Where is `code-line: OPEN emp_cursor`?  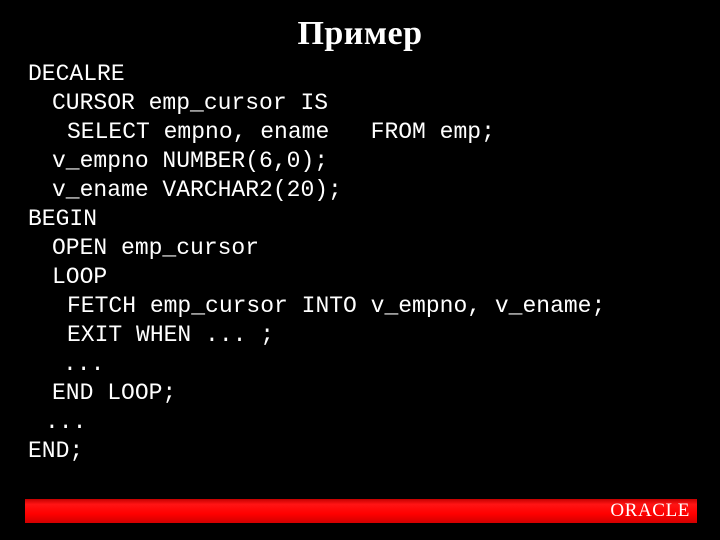 code-line: OPEN emp_cursor is located at coordinates (156, 248).